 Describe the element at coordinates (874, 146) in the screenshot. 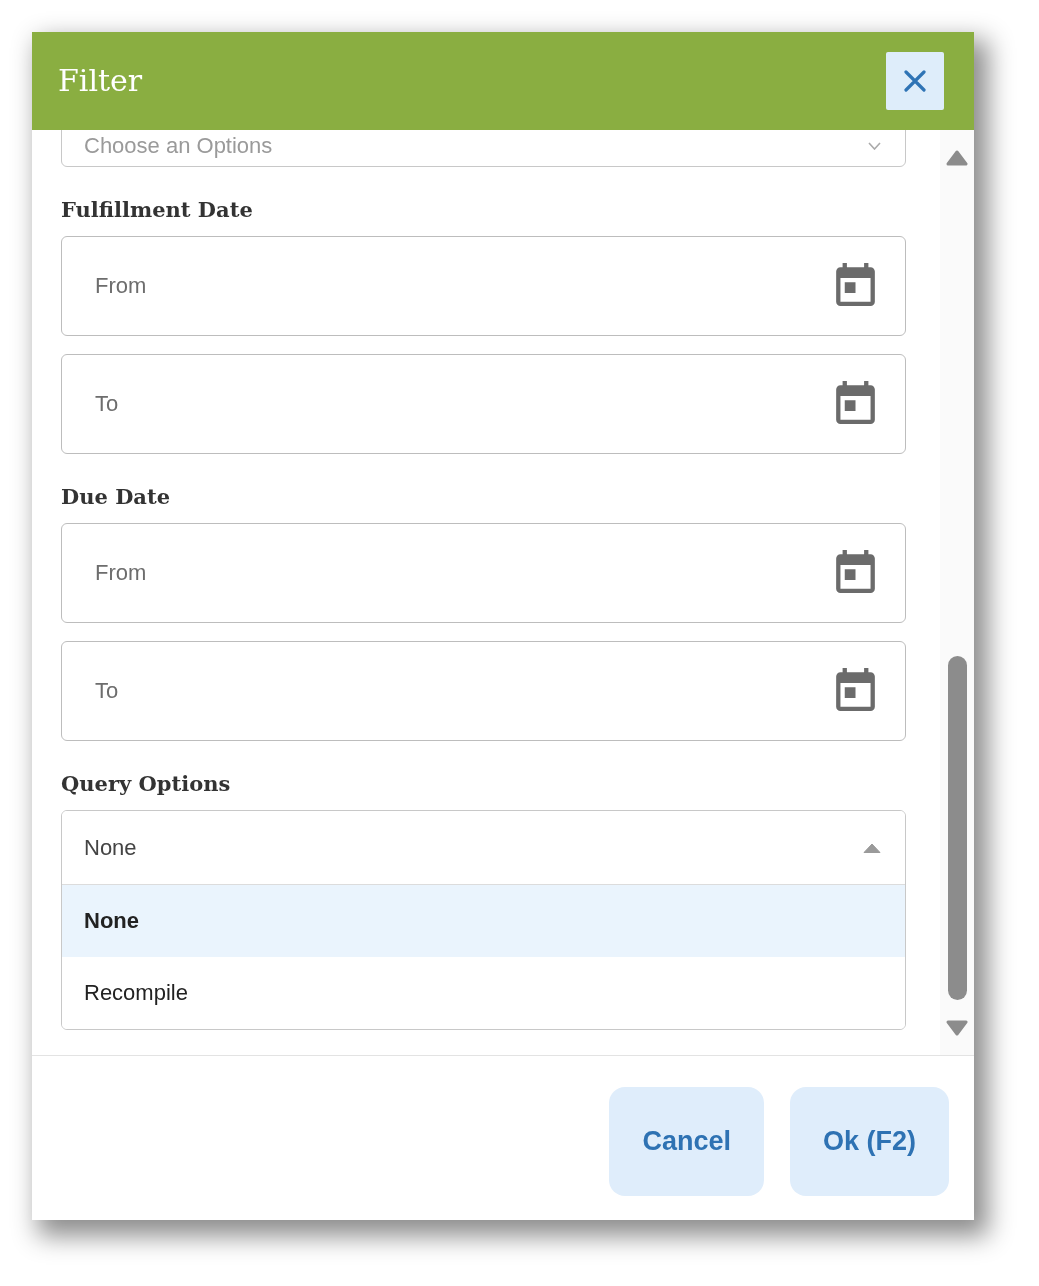

I see `chevron-down-icon` at that location.